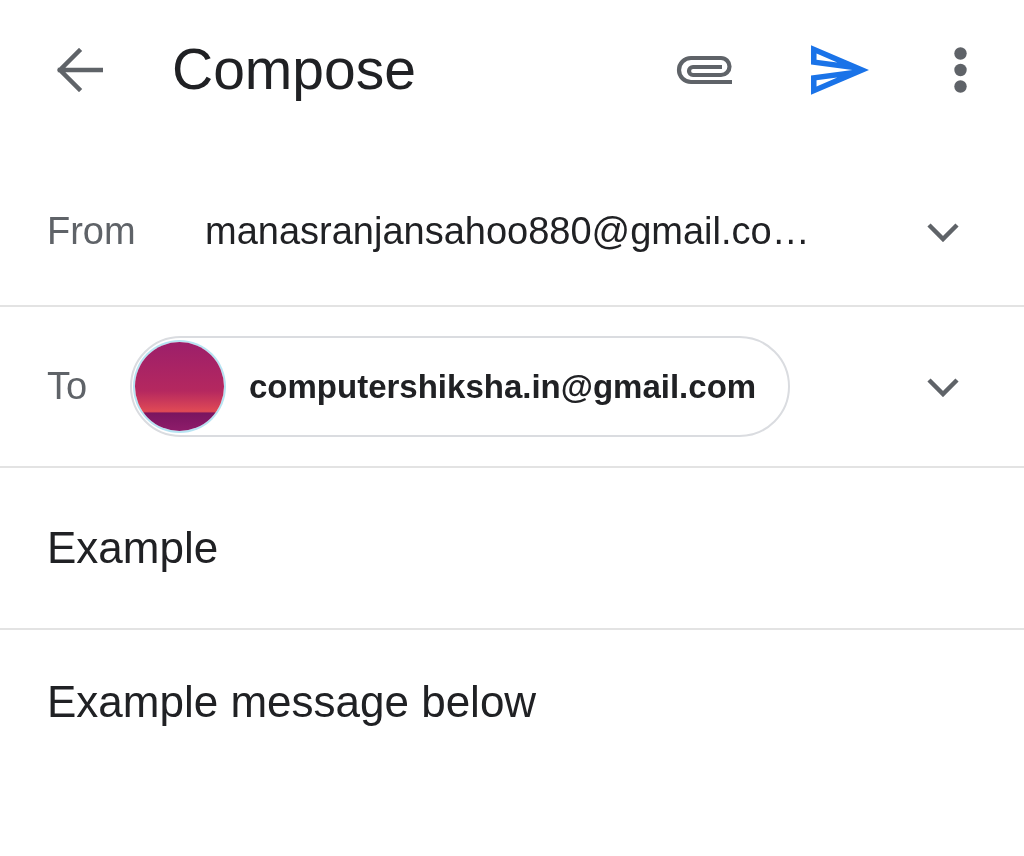 This screenshot has height=856, width=1024. Describe the element at coordinates (840, 70) in the screenshot. I see `send-icon` at that location.